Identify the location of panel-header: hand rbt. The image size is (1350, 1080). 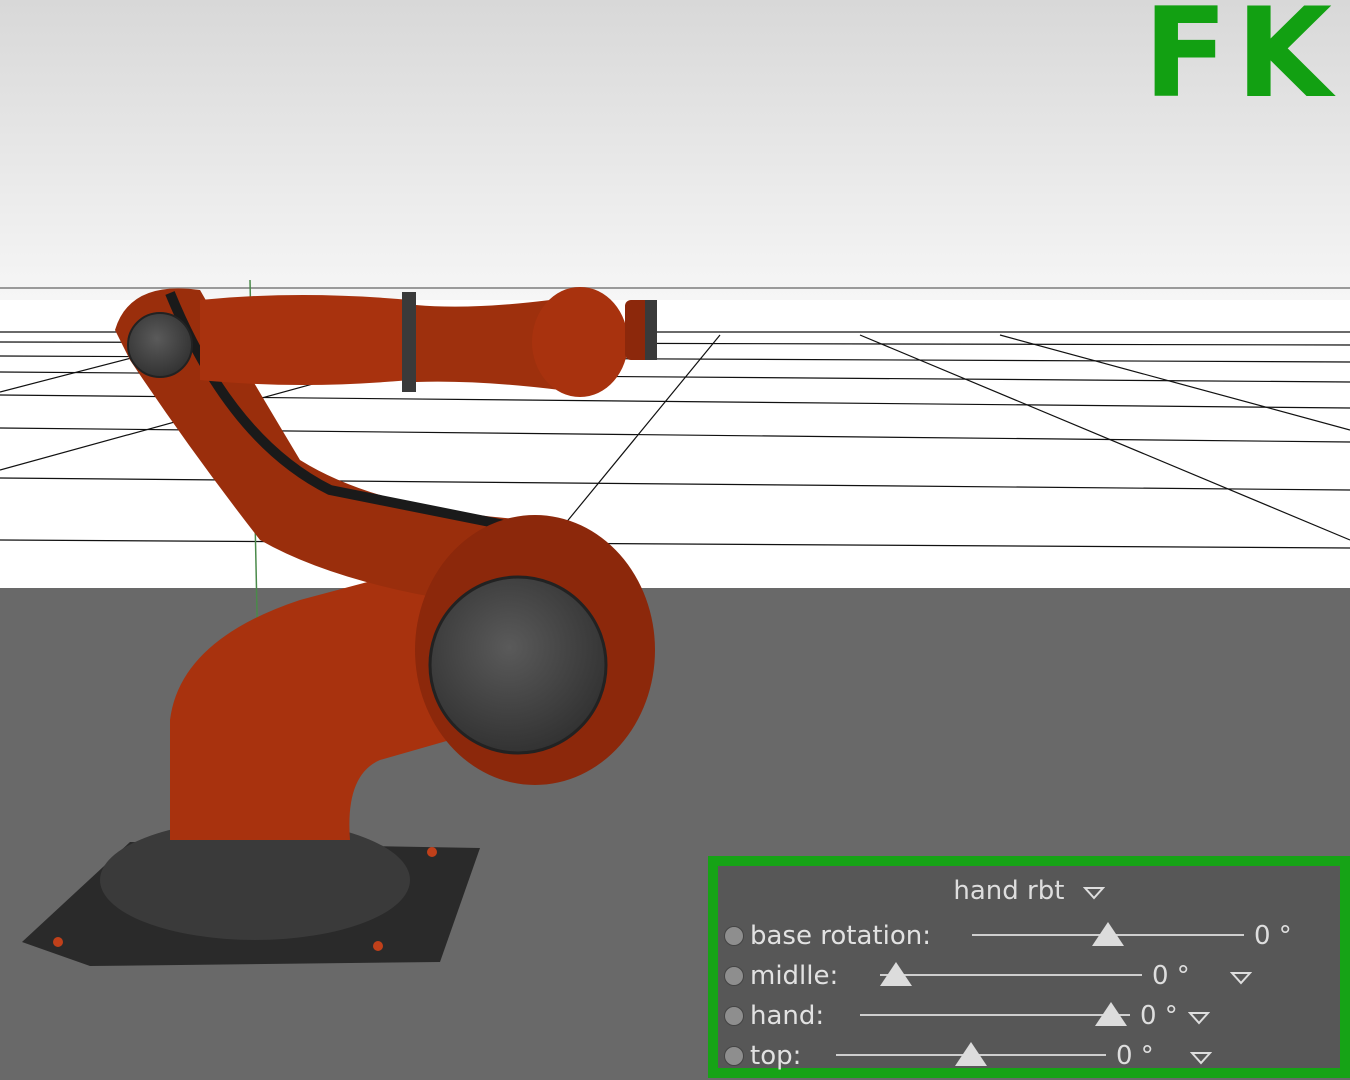
(1029, 891).